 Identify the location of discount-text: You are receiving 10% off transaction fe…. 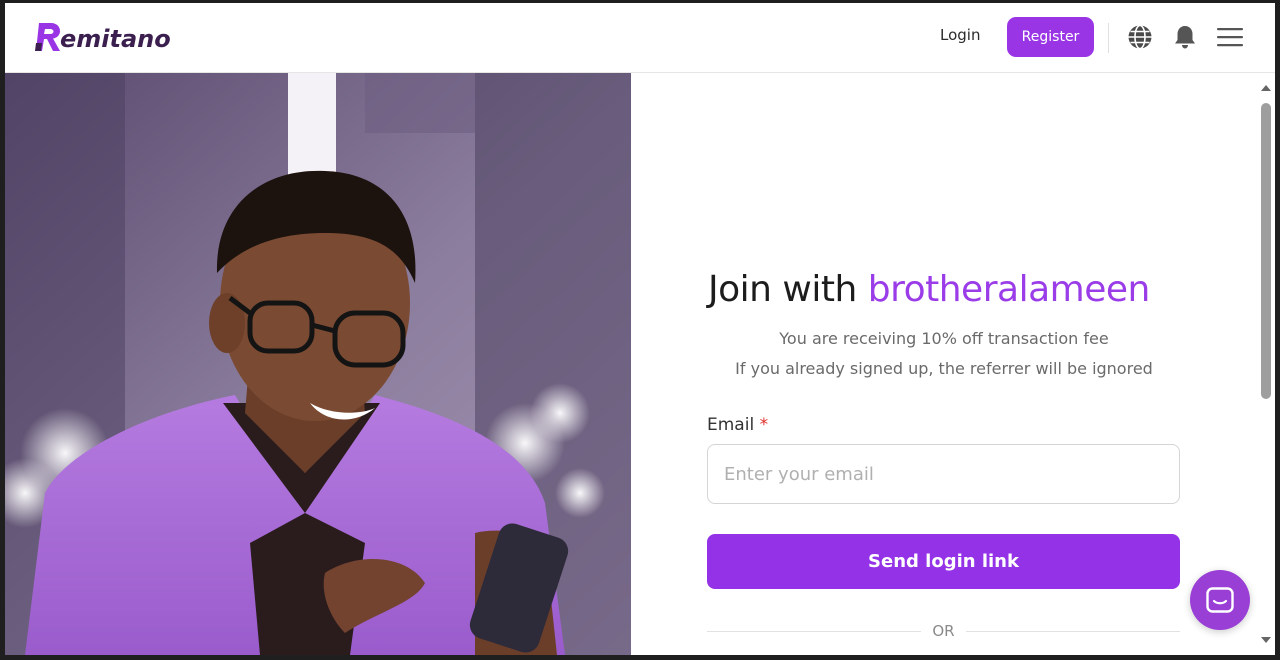
(944, 338).